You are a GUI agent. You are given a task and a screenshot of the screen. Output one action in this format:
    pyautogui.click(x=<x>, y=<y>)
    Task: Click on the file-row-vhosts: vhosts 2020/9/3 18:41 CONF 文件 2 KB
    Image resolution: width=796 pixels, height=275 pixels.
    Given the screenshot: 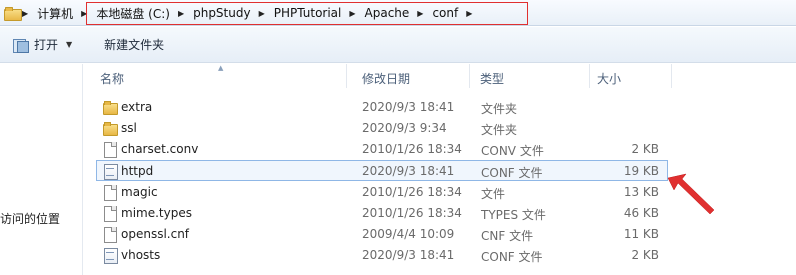 What is the action you would take?
    pyautogui.click(x=382, y=254)
    